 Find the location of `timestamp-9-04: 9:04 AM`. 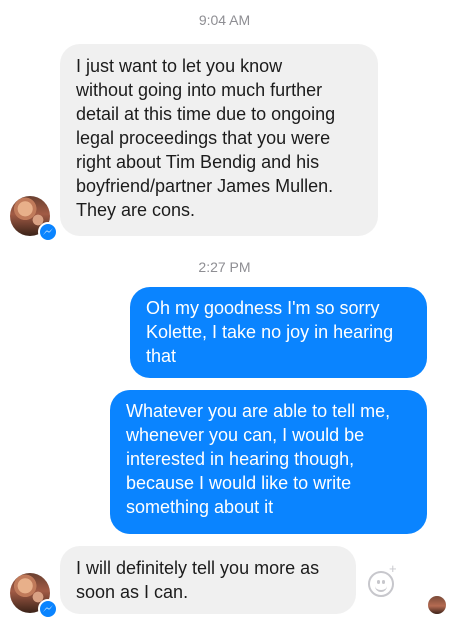

timestamp-9-04: 9:04 AM is located at coordinates (224, 20).